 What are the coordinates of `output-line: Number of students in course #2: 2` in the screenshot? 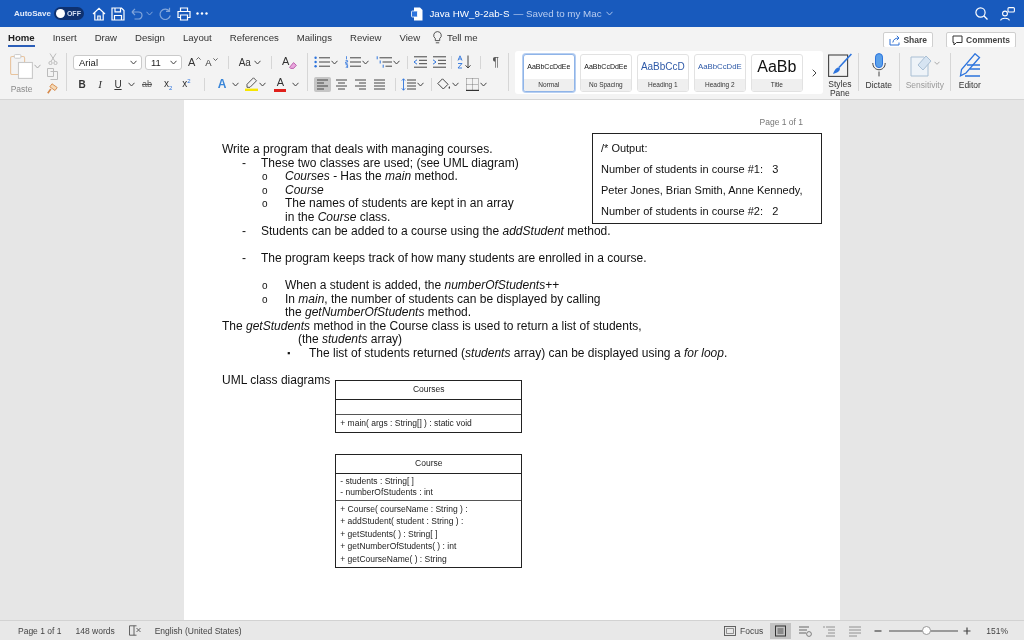 It's located at (690, 211).